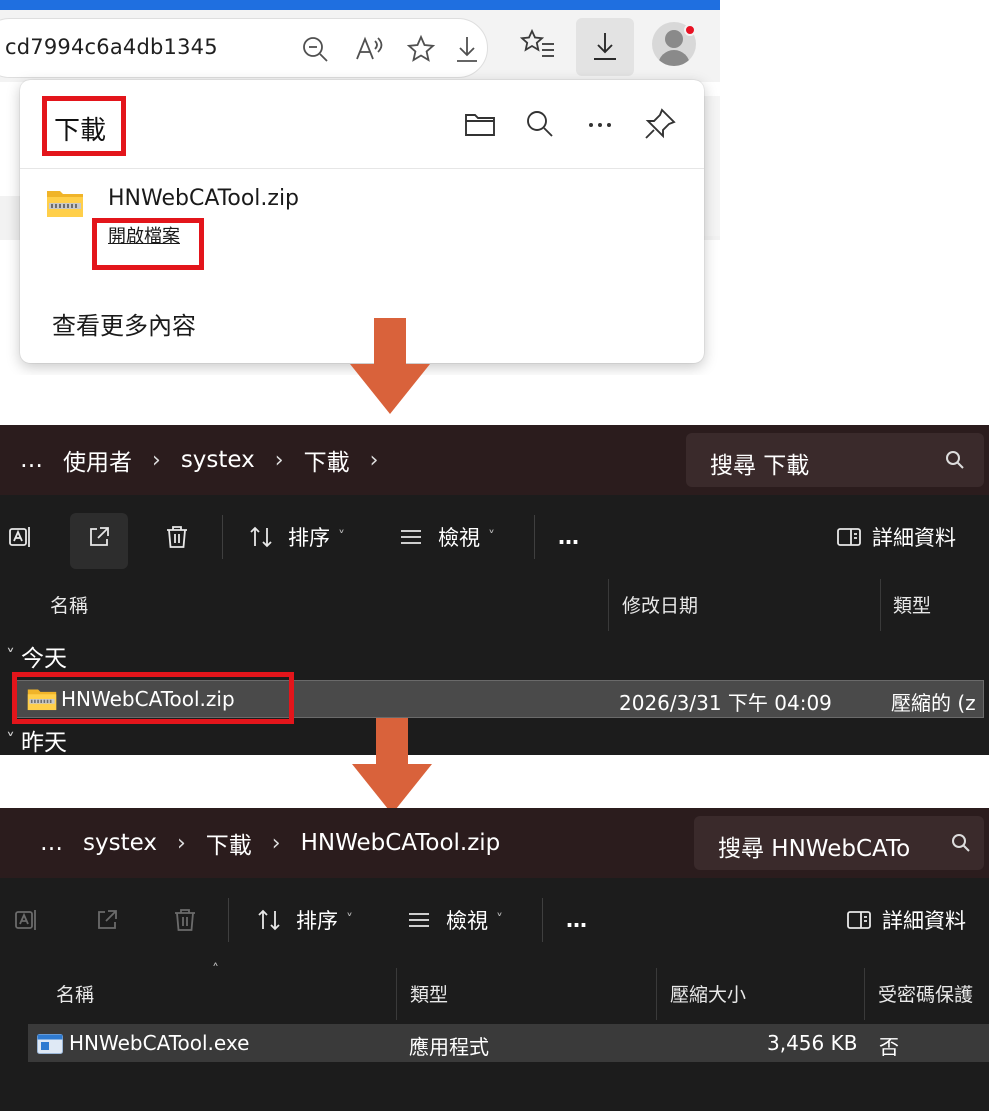  What do you see at coordinates (84, 126) in the screenshot?
I see `highlight-box-title` at bounding box center [84, 126].